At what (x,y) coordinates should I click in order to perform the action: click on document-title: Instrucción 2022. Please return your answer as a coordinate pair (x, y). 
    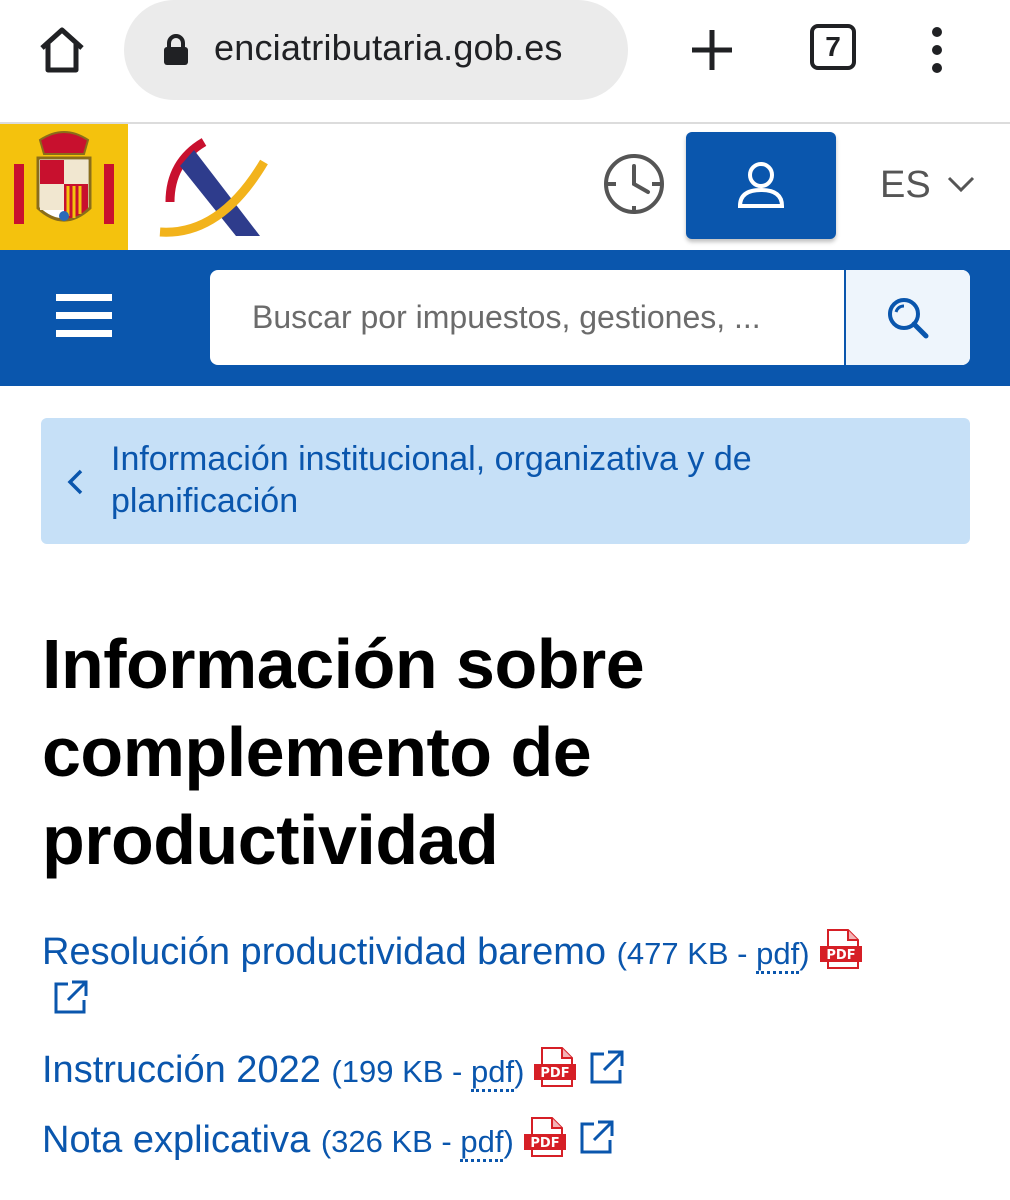
    Looking at the image, I should click on (181, 1070).